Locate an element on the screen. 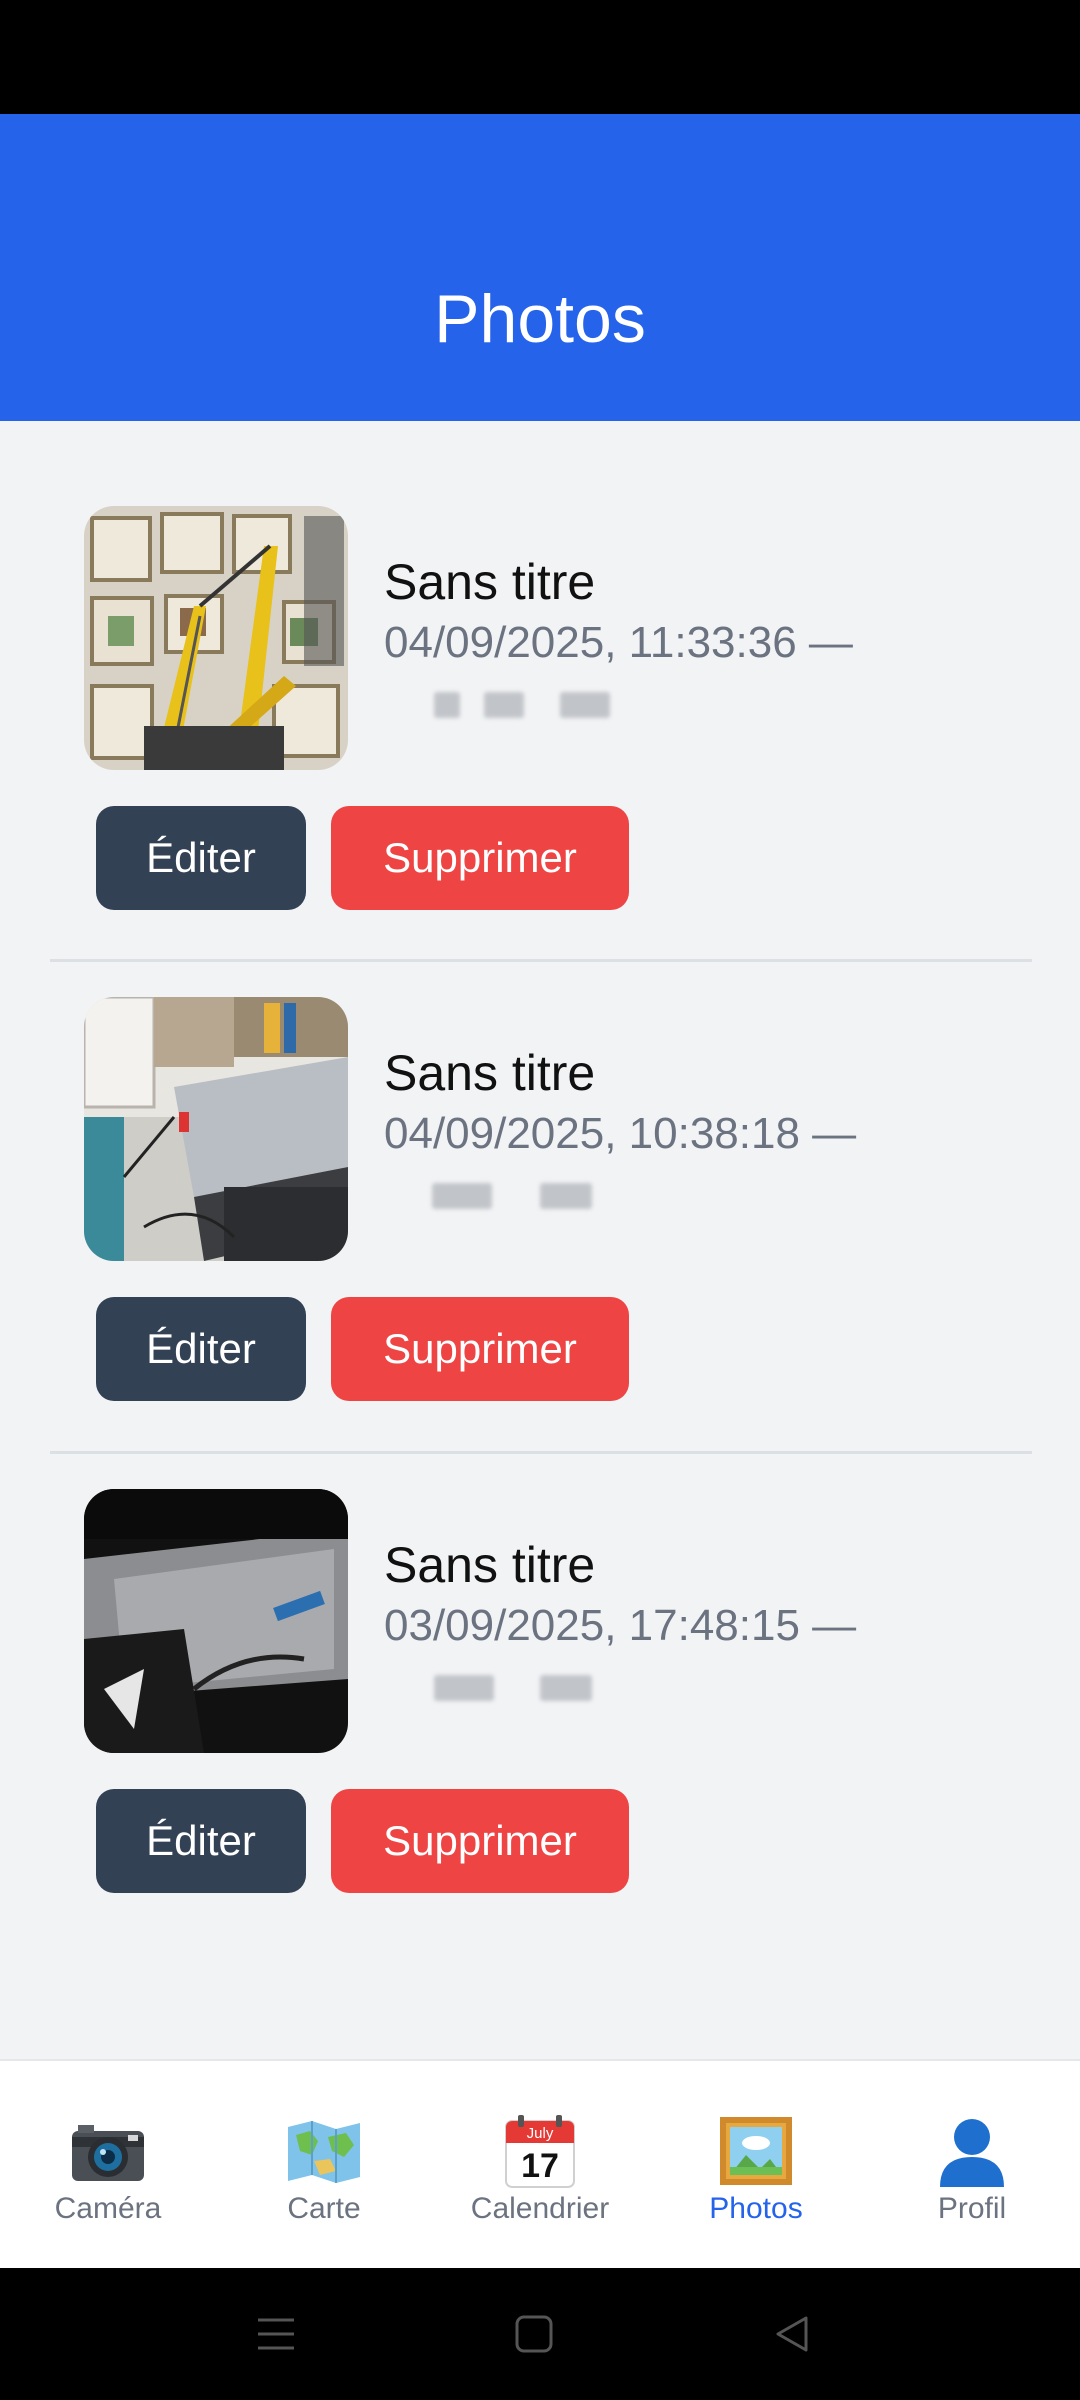  framed-picture-icon is located at coordinates (756, 2151).